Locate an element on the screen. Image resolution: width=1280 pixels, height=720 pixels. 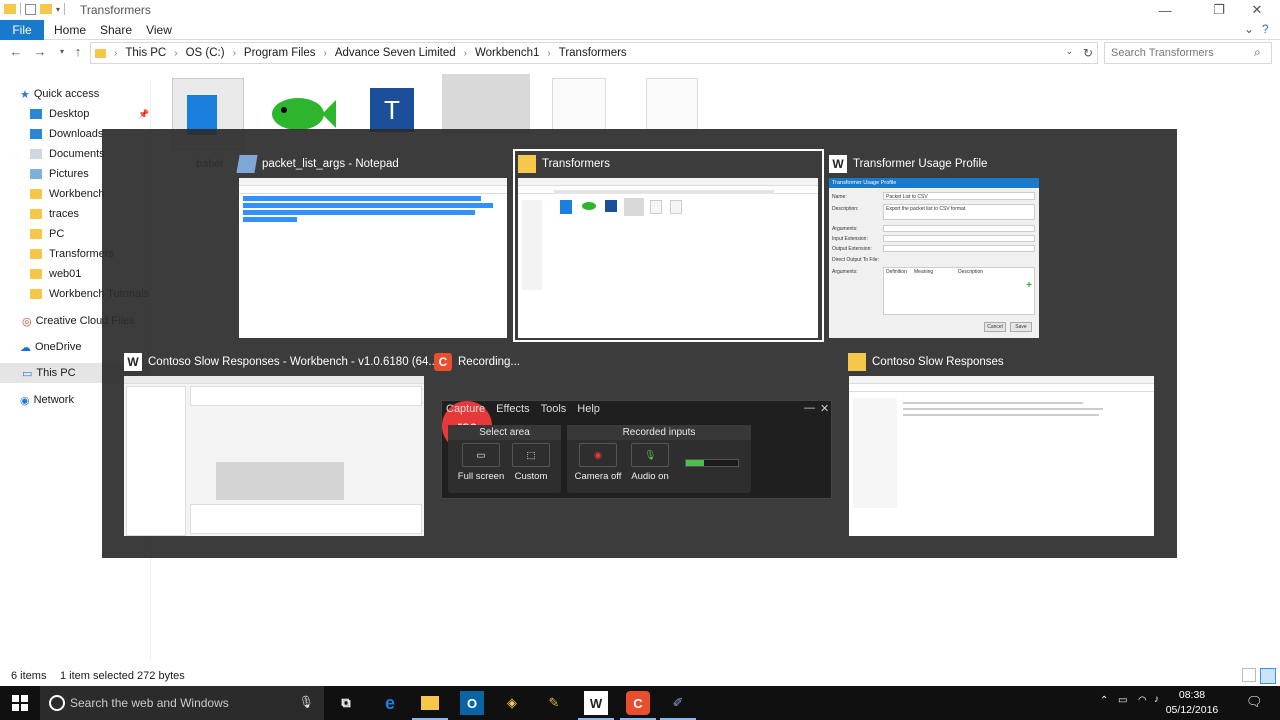
input-extension-label: Input Extension: is located at coordinates (850, 239).